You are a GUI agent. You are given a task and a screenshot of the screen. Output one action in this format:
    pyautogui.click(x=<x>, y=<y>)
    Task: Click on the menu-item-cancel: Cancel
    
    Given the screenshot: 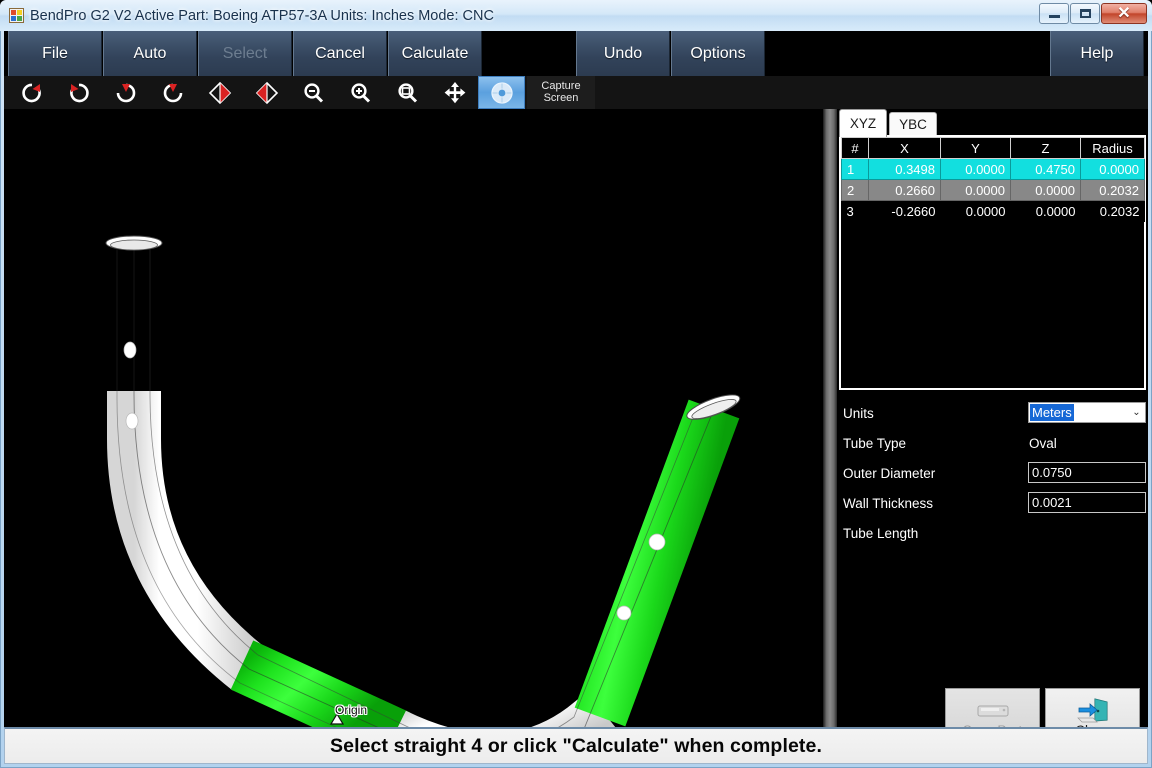 What is the action you would take?
    pyautogui.click(x=340, y=53)
    